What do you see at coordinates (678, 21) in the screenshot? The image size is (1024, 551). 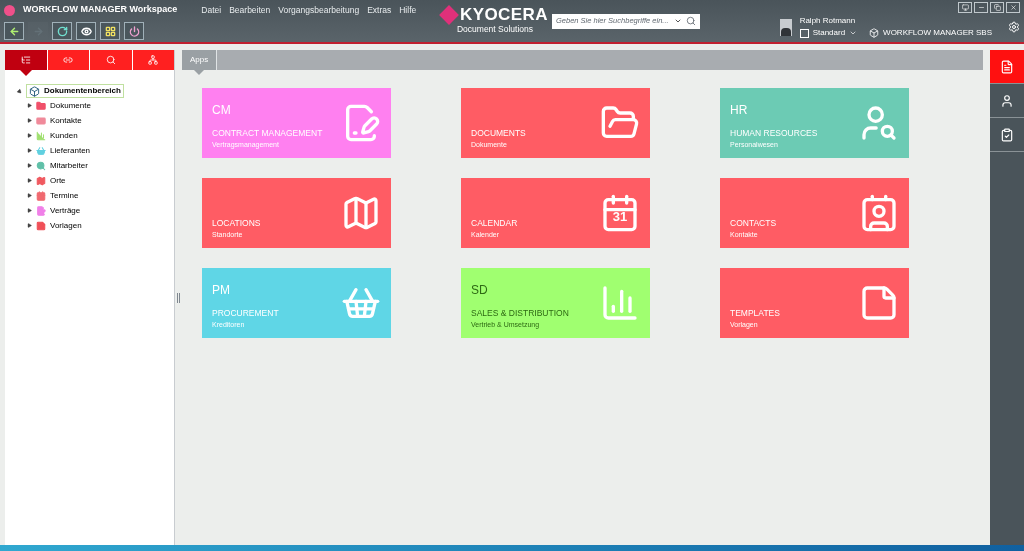 I see `dropdown-caret-icon` at bounding box center [678, 21].